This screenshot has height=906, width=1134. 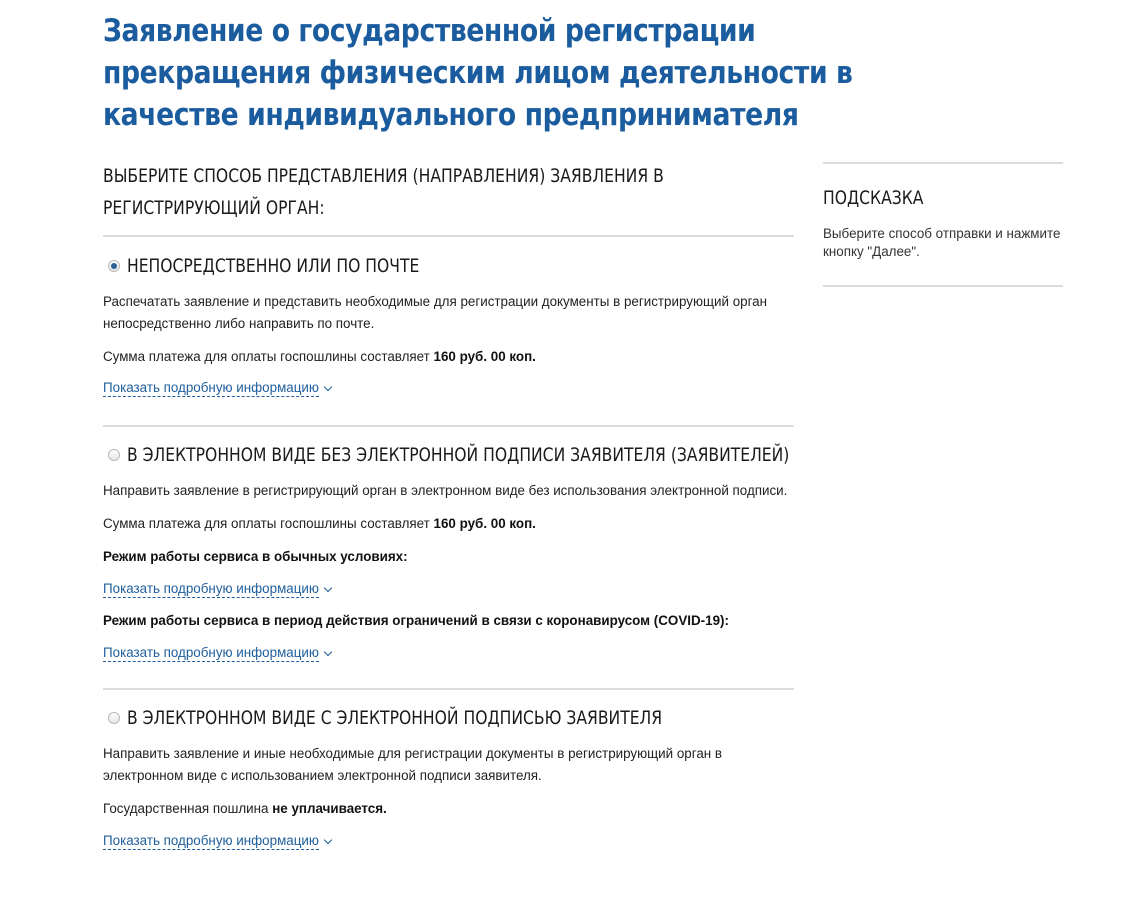 I want to click on show-details-link-1: Показать подробную информацию, so click(x=218, y=388).